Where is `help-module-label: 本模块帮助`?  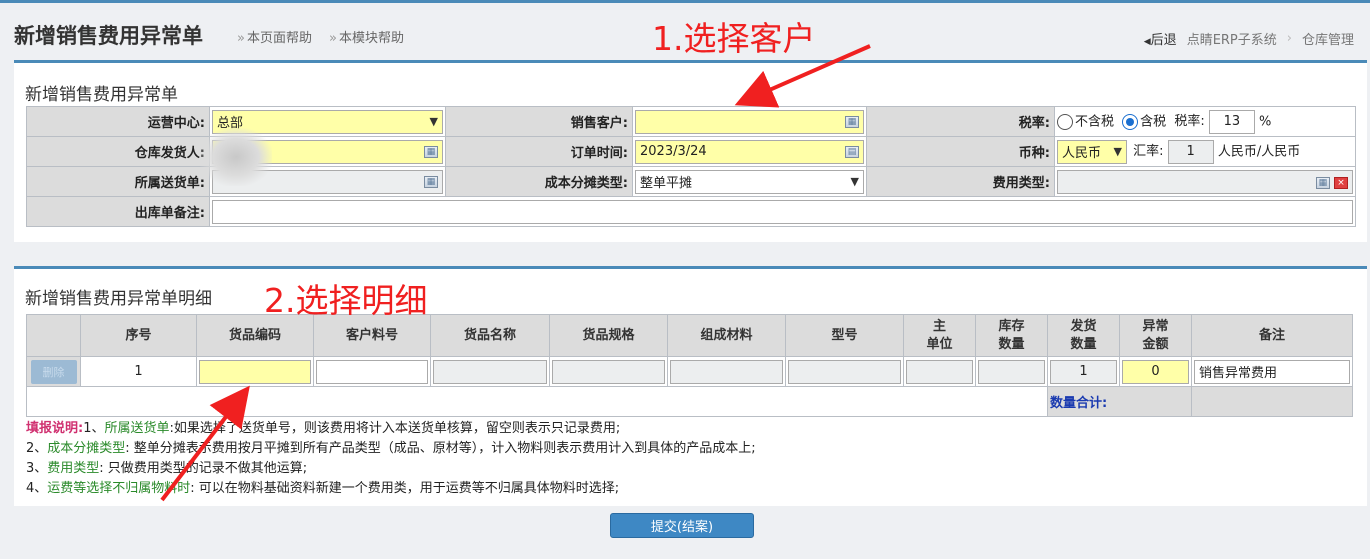 help-module-label: 本模块帮助 is located at coordinates (371, 38).